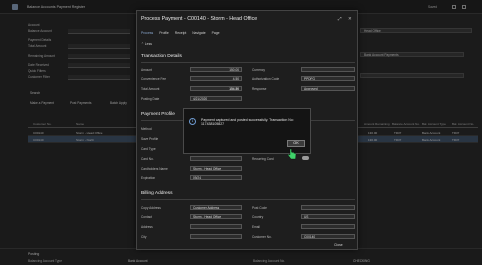 This screenshot has width=482, height=265. What do you see at coordinates (328, 69) in the screenshot?
I see `currency-field` at bounding box center [328, 69].